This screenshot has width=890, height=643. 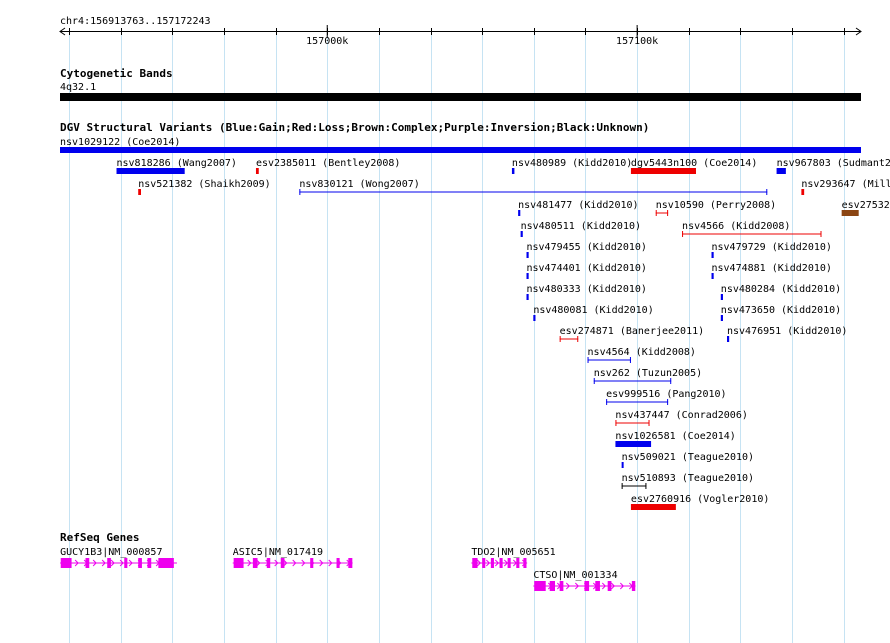 I want to click on dgv-feature: nsv437447 (Conrad2006), so click(x=681, y=418).